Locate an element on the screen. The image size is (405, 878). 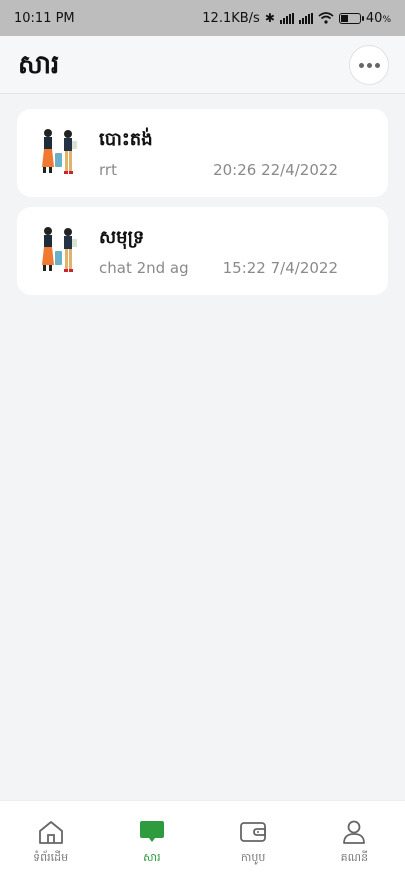
home-icon is located at coordinates (50, 832).